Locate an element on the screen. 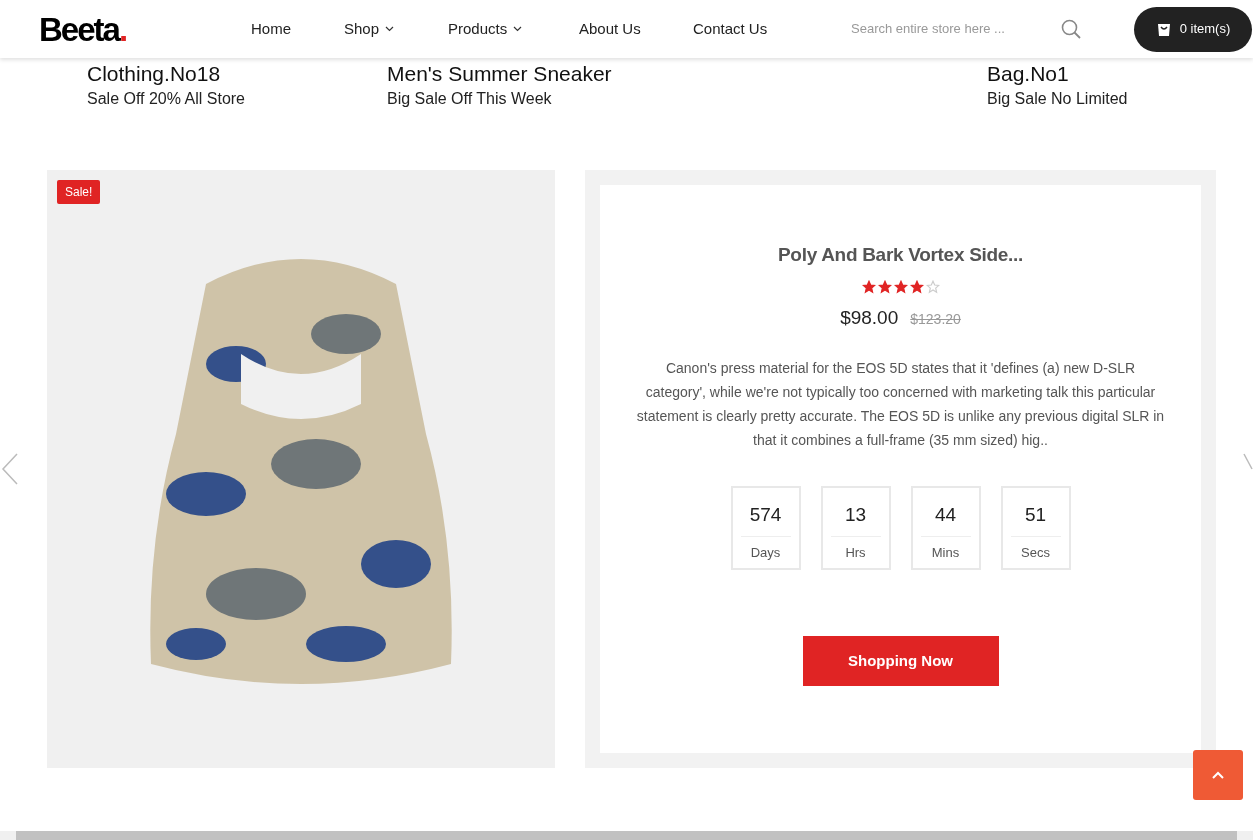  countdown-unit: Mins is located at coordinates (945, 552).